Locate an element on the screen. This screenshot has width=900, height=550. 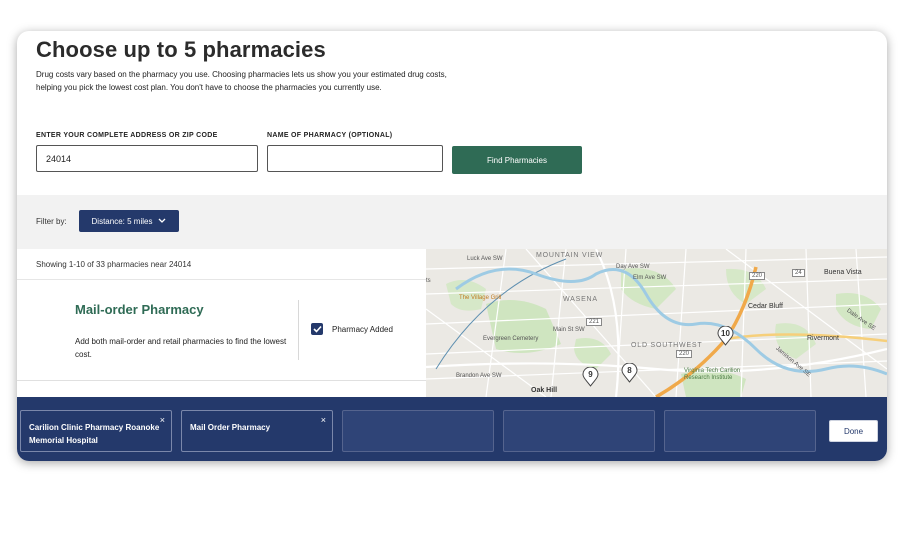
map-label: Rivermont is located at coordinates (823, 338).